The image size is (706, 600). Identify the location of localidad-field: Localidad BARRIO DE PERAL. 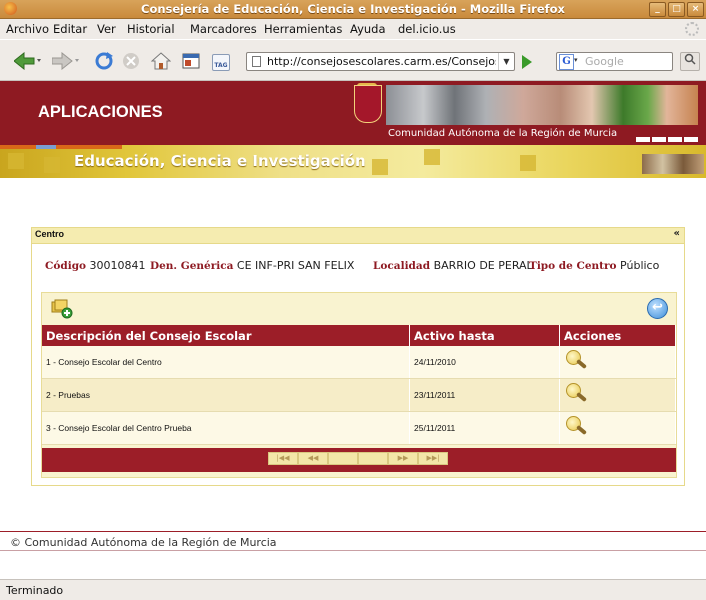
(453, 265).